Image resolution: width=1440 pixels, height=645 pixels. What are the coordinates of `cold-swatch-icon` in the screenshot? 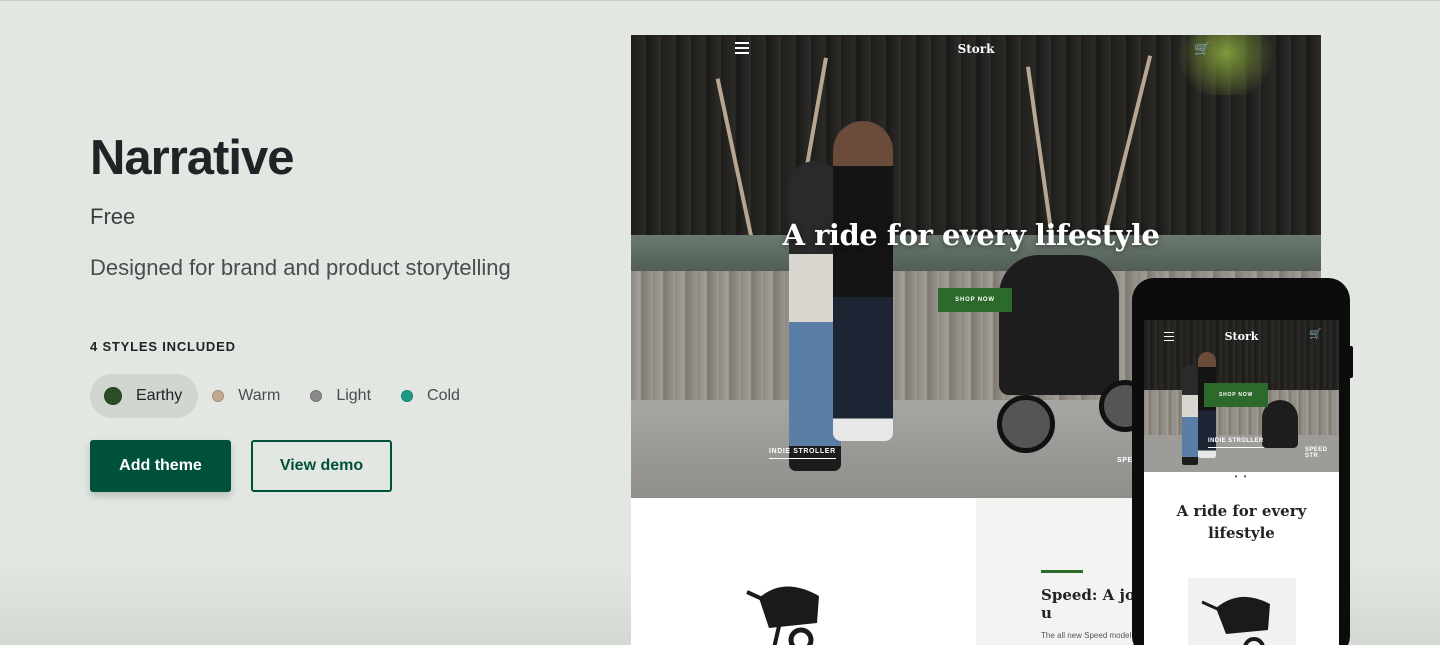 It's located at (407, 396).